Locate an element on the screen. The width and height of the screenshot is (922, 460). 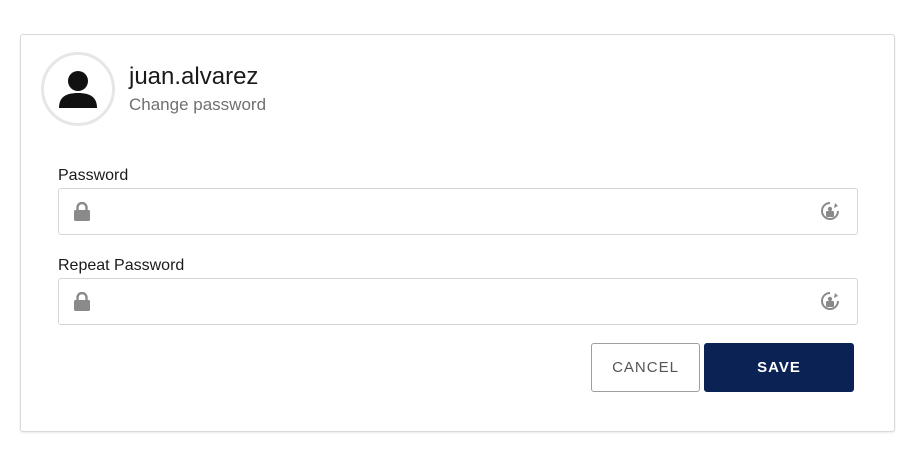
password-field is located at coordinates (458, 211).